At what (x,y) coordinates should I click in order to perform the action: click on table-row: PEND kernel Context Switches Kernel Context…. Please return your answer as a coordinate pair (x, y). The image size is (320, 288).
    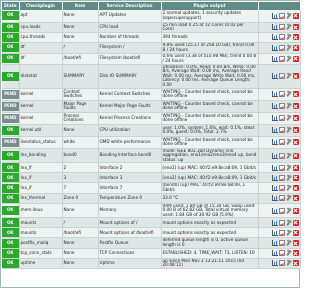
    Looking at the image, I should click on (151, 94).